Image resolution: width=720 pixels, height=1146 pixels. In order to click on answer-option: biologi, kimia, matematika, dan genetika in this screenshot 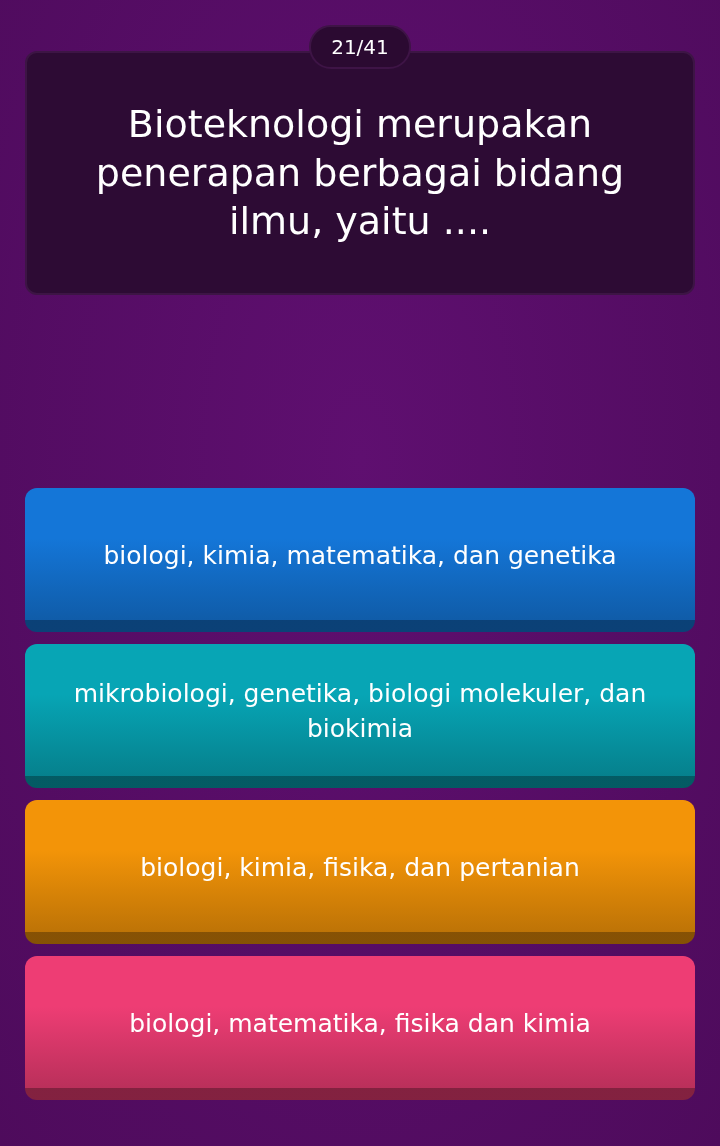, I will do `click(360, 560)`.